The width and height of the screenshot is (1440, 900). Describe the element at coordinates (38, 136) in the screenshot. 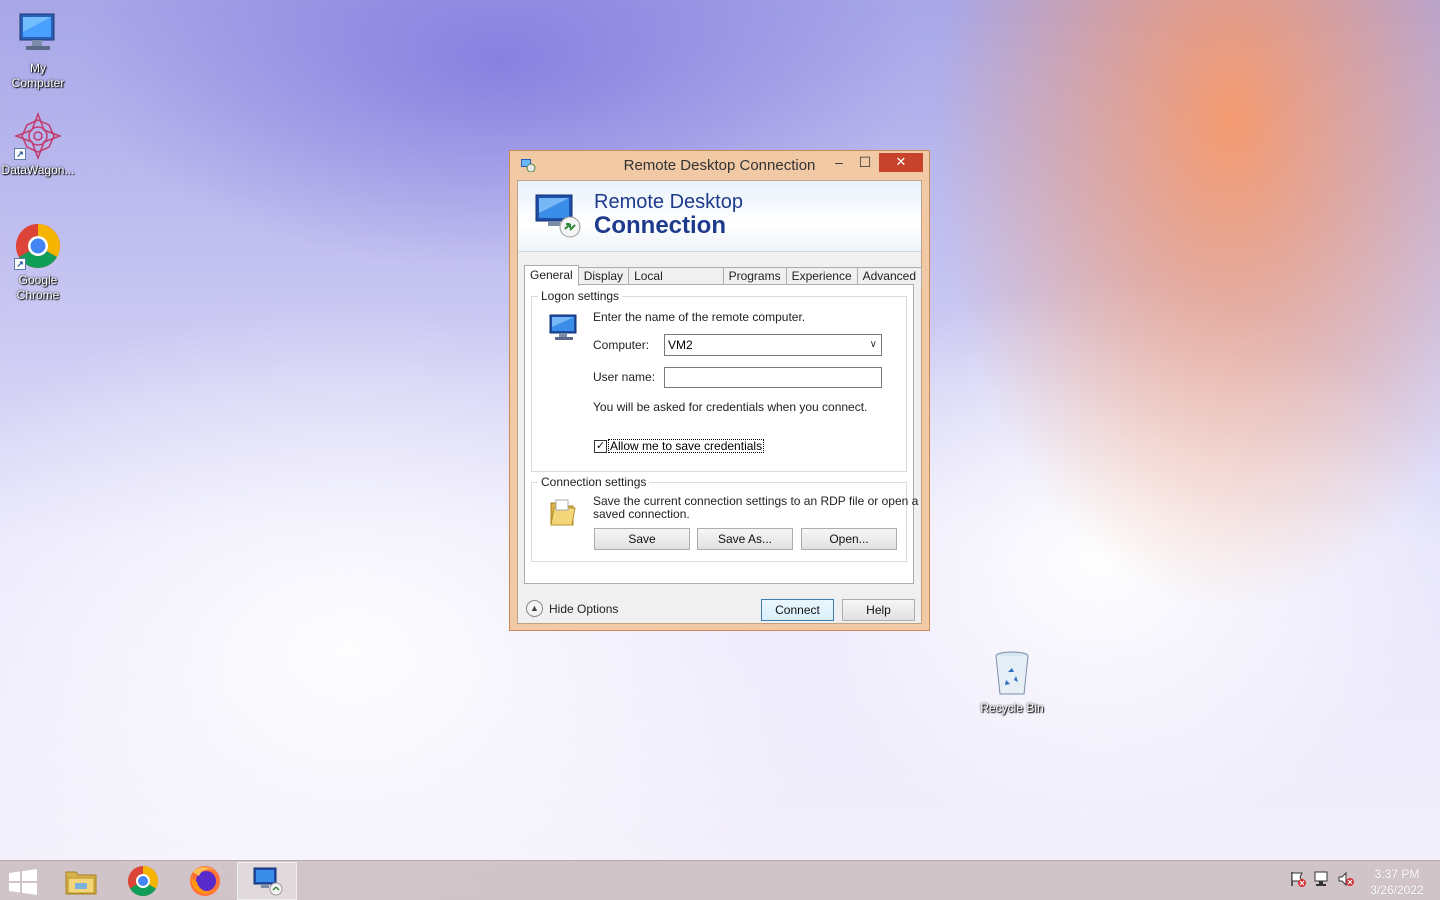

I see `datawagon-icon: ↗` at that location.